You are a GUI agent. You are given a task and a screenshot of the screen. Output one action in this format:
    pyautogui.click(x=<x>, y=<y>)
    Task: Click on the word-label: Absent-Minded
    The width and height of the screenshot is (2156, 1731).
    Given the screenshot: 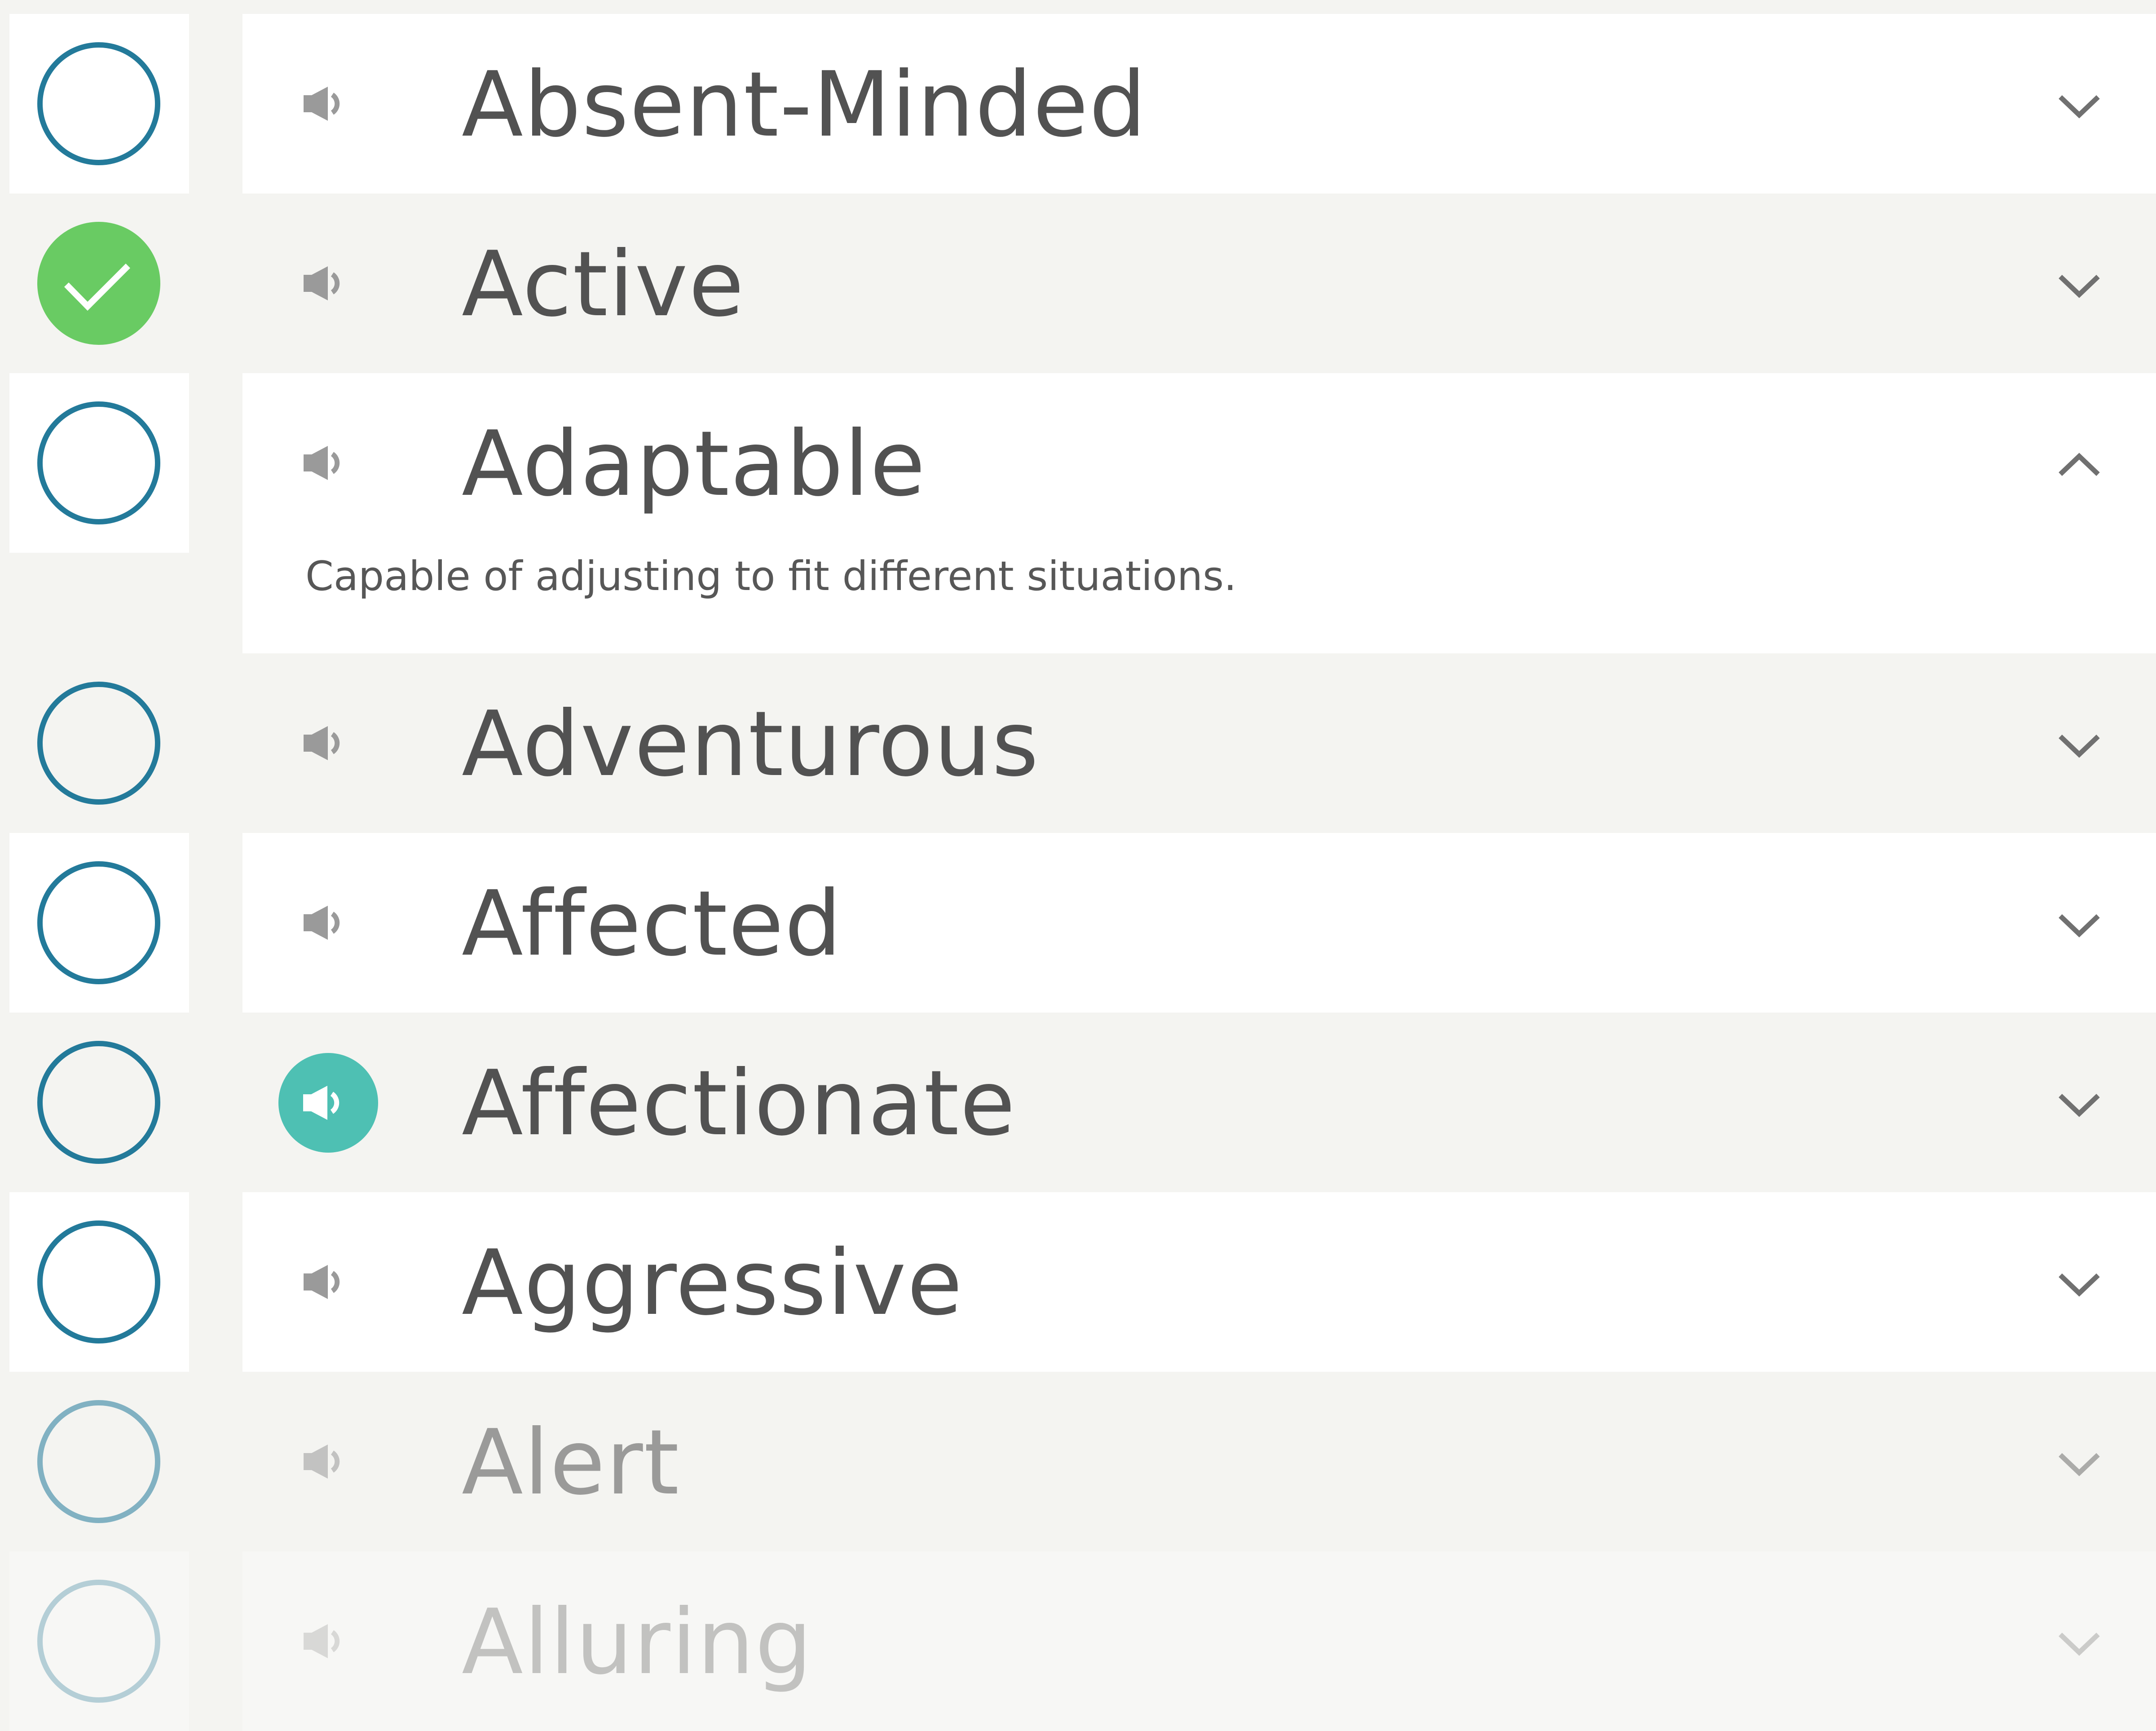 What is the action you would take?
    pyautogui.click(x=804, y=105)
    